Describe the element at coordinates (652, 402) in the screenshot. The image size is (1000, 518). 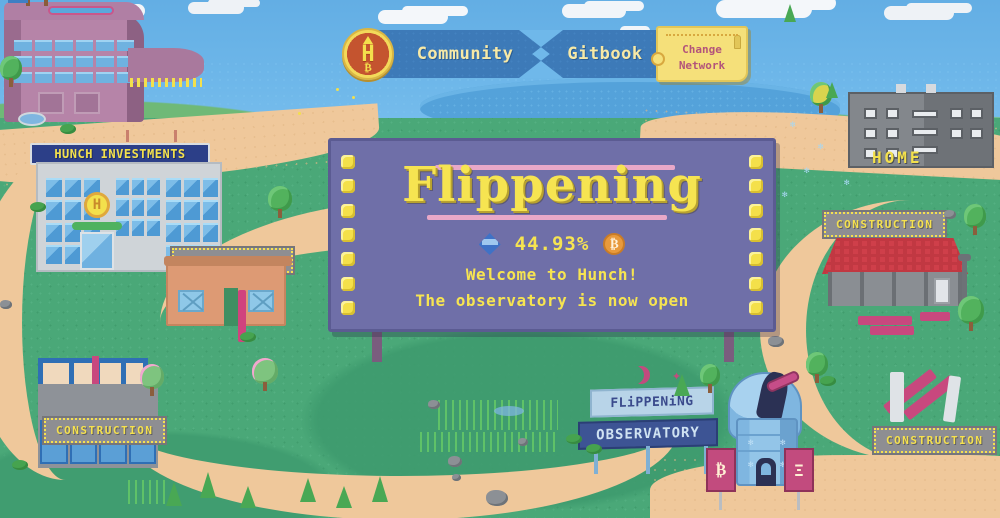
I see `sign-observatory-line1: FLiPPENiNG` at that location.